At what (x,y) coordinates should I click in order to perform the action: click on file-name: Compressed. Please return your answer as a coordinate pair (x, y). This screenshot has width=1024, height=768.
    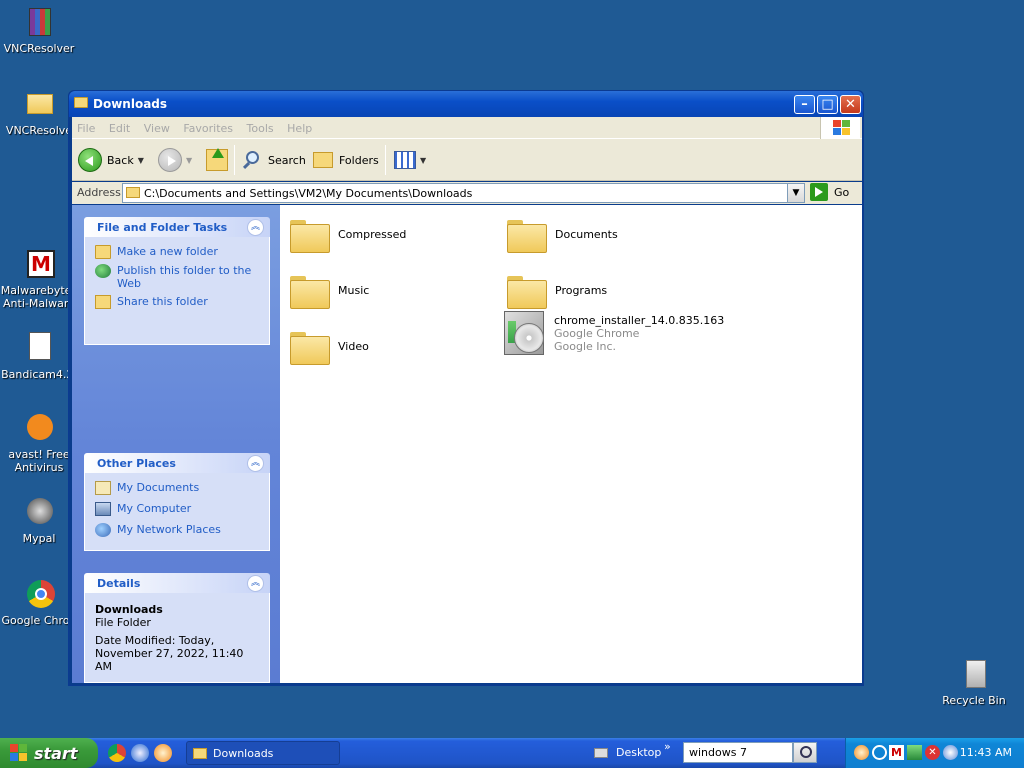
    Looking at the image, I should click on (372, 234).